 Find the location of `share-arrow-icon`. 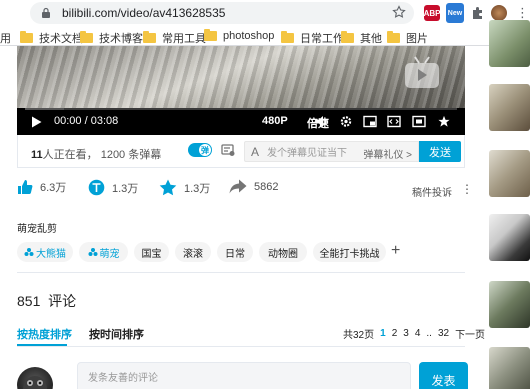

share-arrow-icon is located at coordinates (238, 186).